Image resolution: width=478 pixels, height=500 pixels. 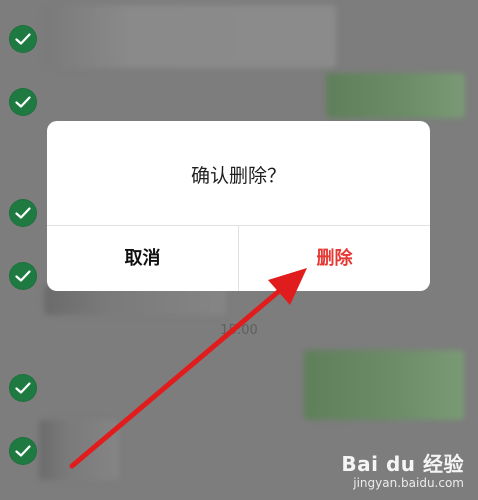 What do you see at coordinates (408, 482) in the screenshot?
I see `watermark-url: jingyan.baidu.com` at bounding box center [408, 482].